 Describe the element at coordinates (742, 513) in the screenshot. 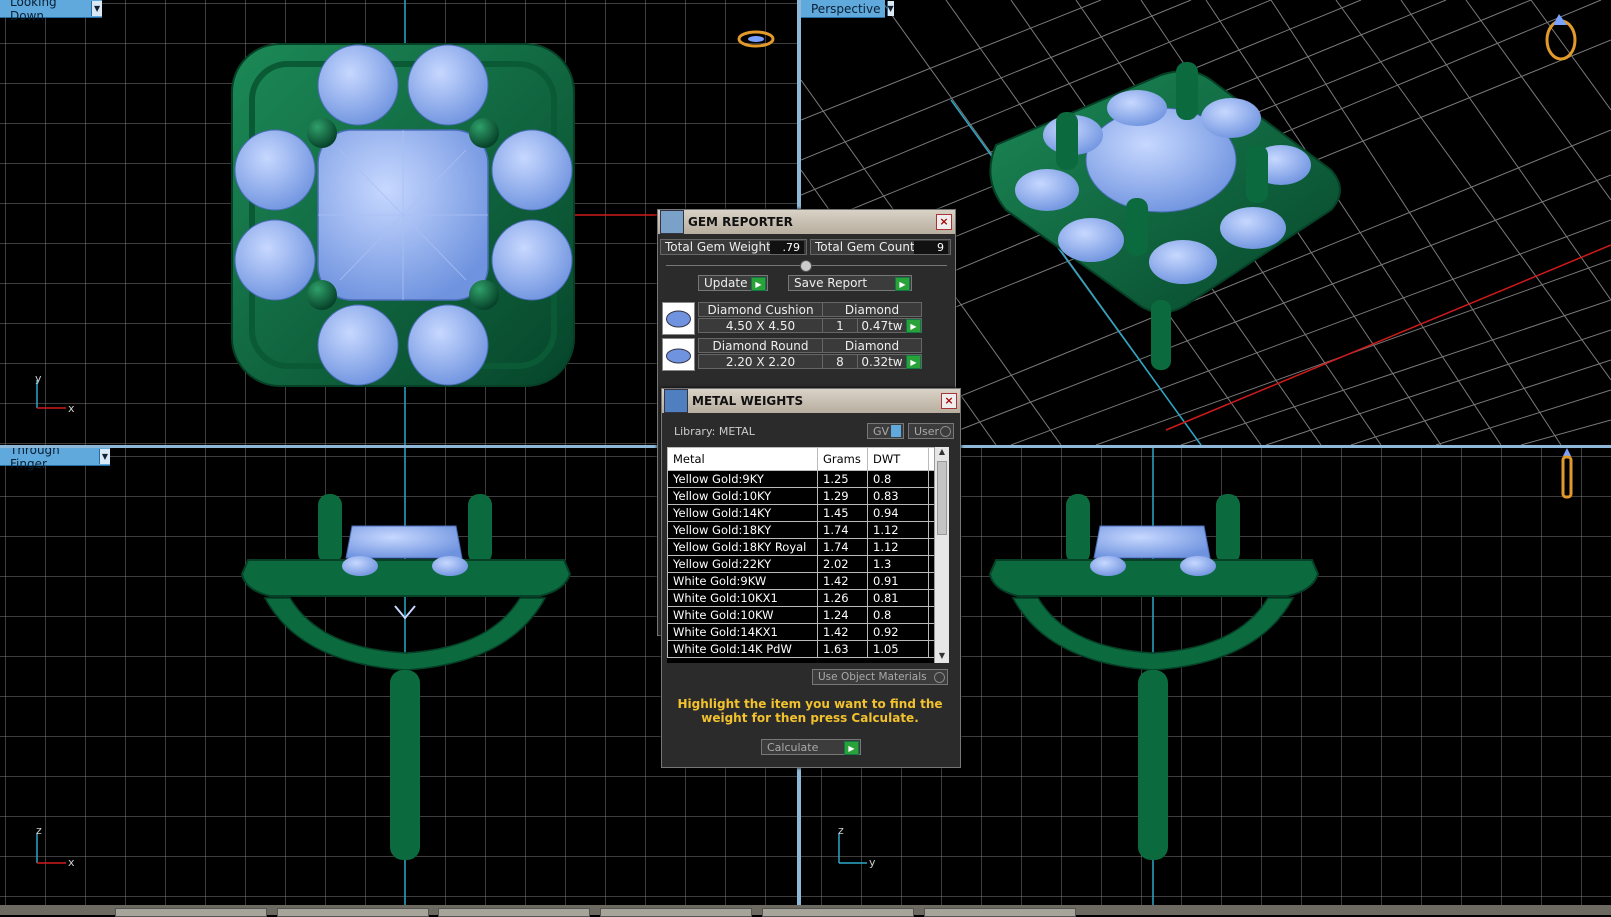

I see `metal-name-cell: Yellow Gold:14KY` at that location.